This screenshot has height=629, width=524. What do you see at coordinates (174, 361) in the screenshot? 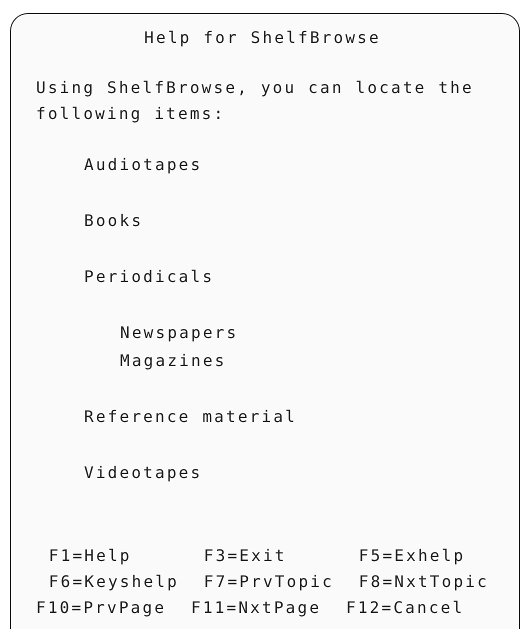
I see `list-item: Magazines` at bounding box center [174, 361].